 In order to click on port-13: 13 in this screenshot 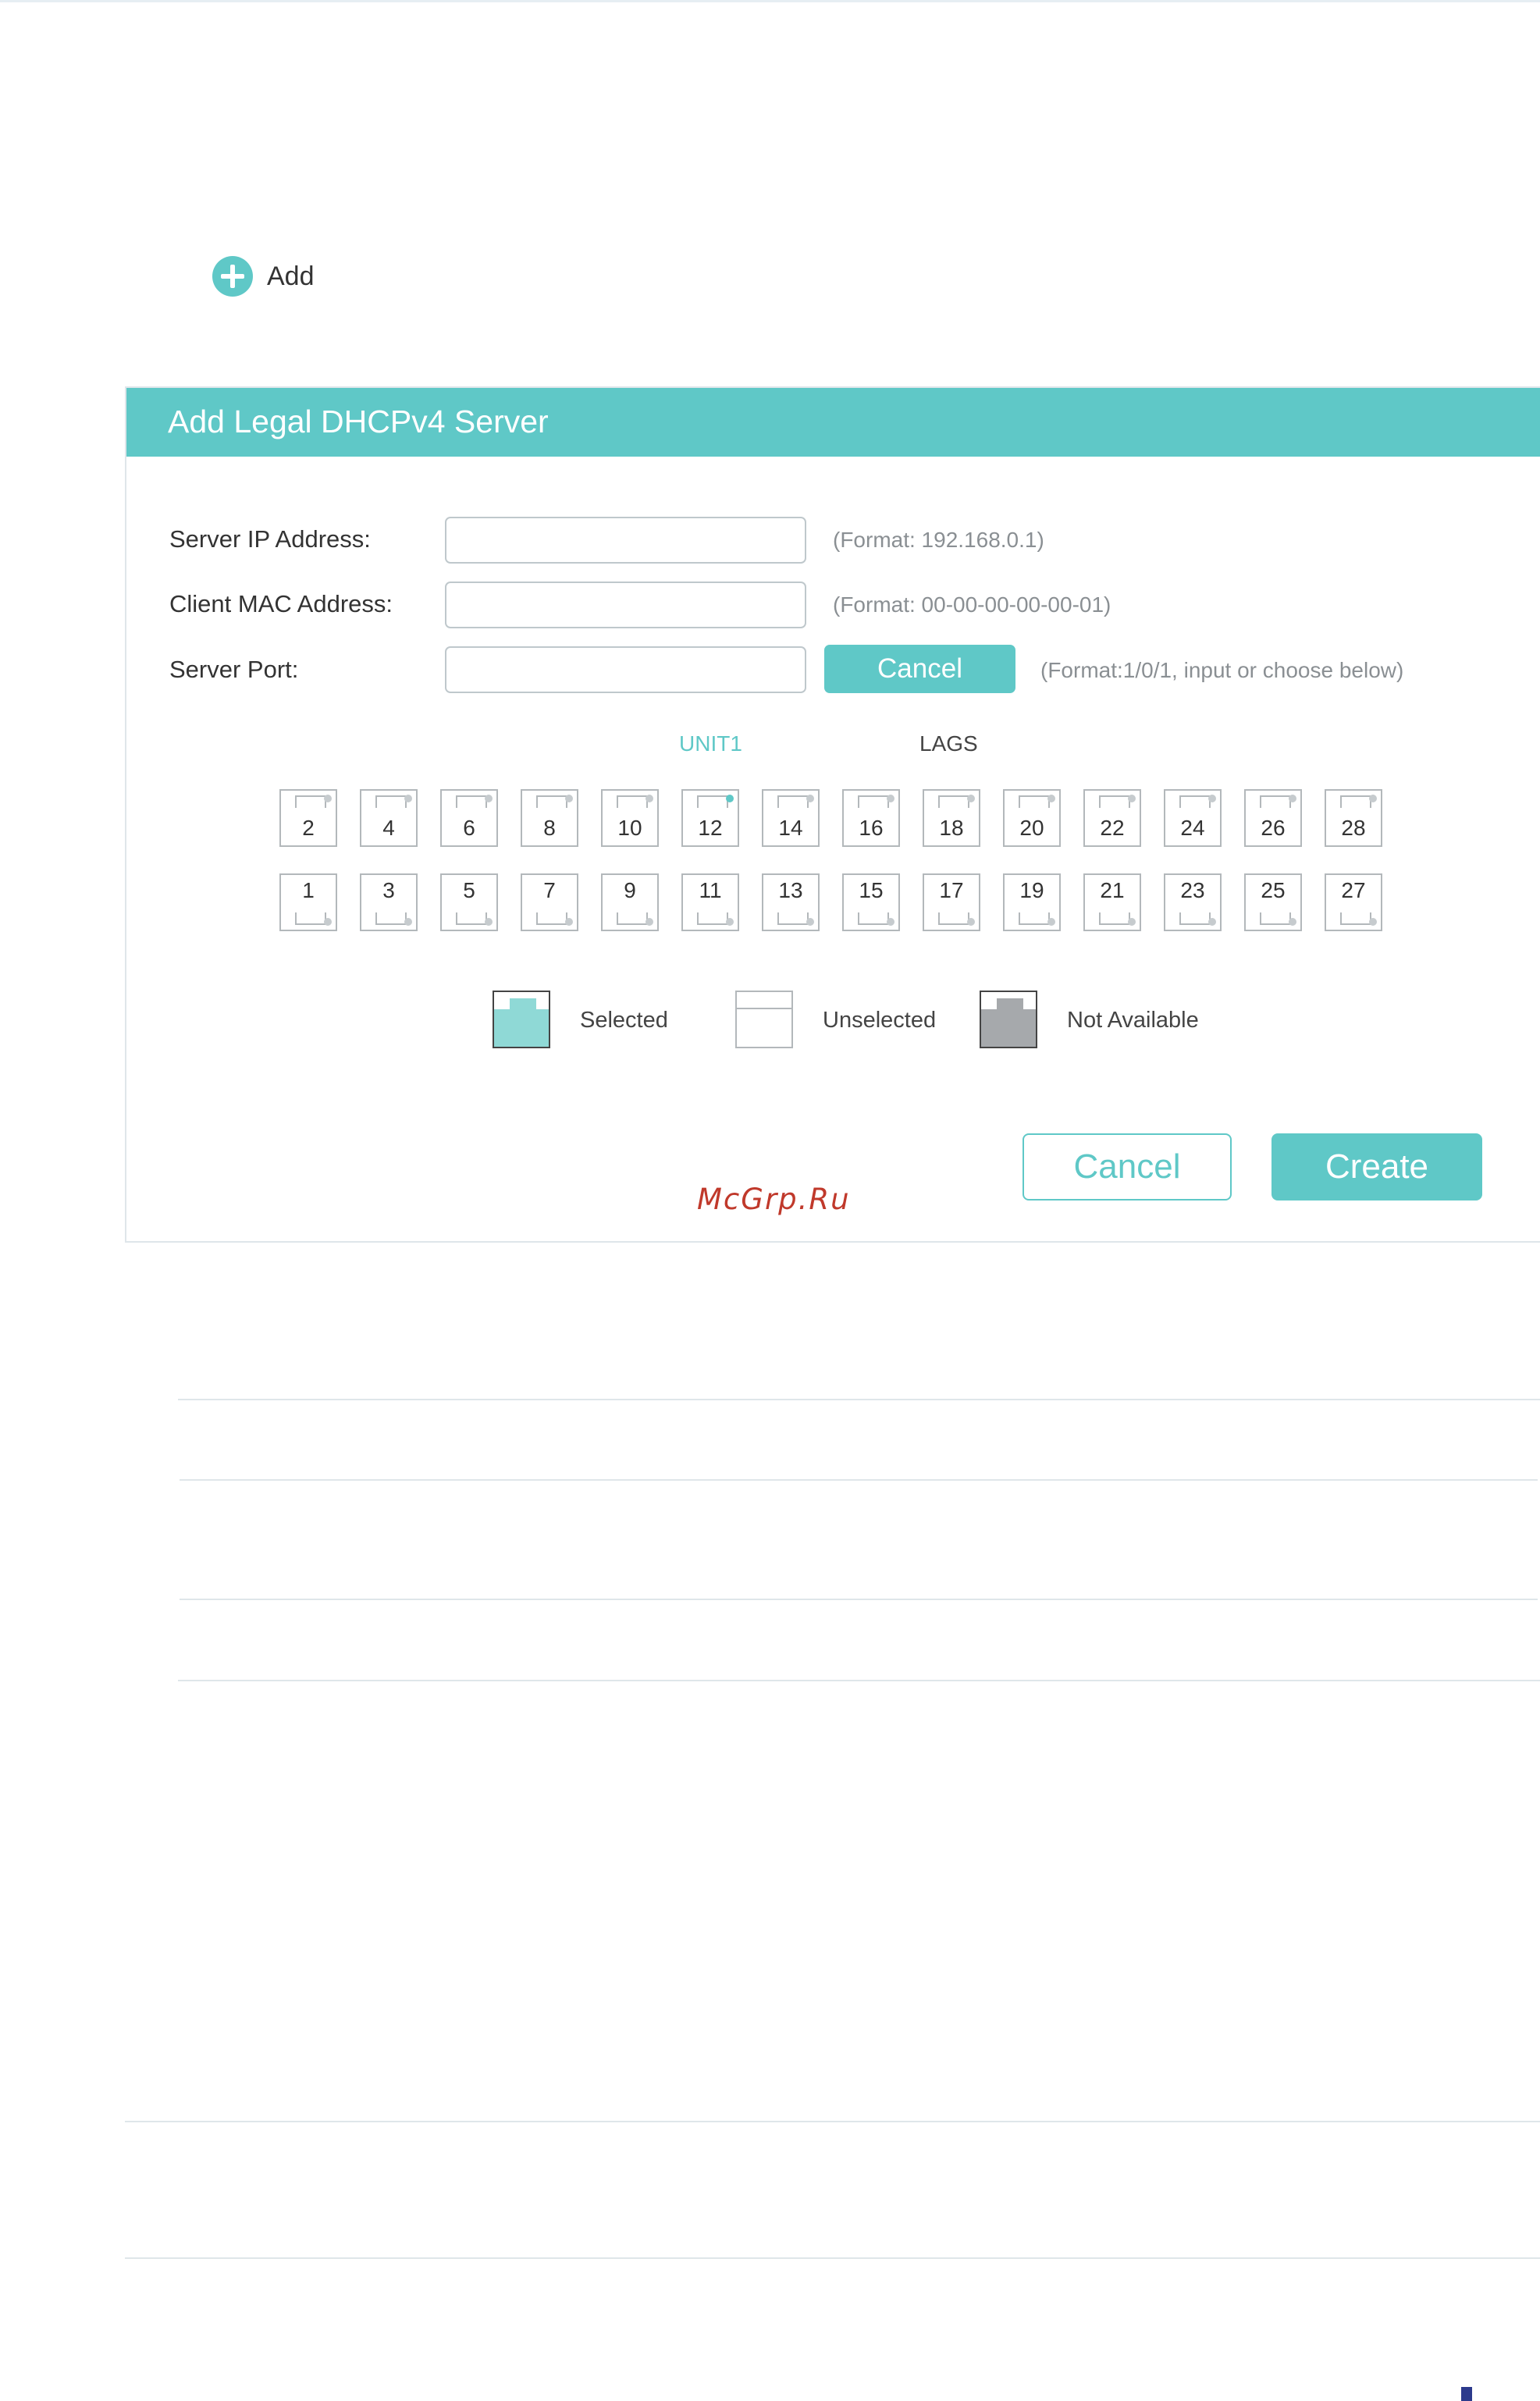, I will do `click(791, 902)`.